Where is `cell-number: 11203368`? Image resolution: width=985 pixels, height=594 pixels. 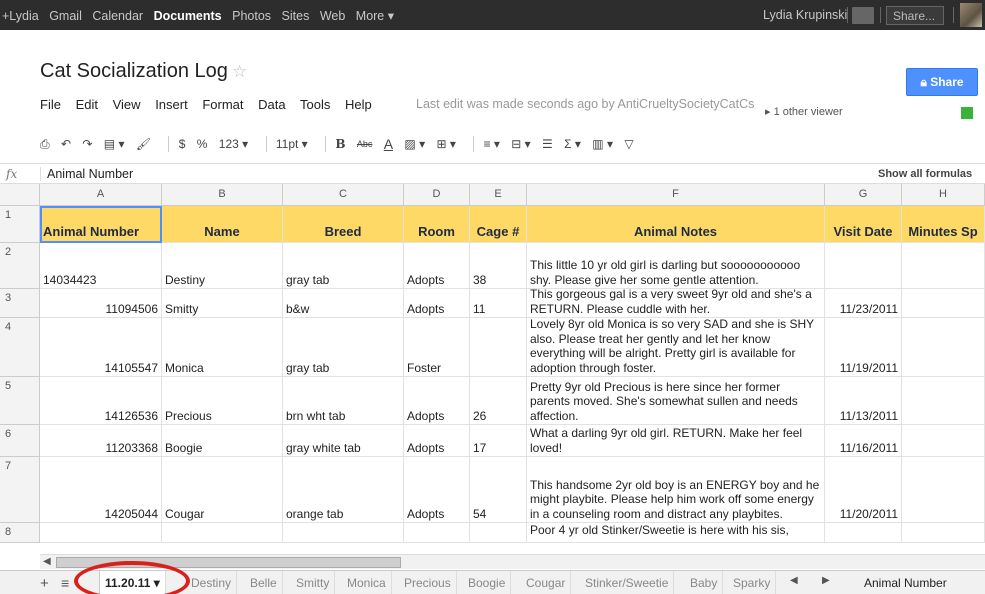 cell-number: 11203368 is located at coordinates (101, 441).